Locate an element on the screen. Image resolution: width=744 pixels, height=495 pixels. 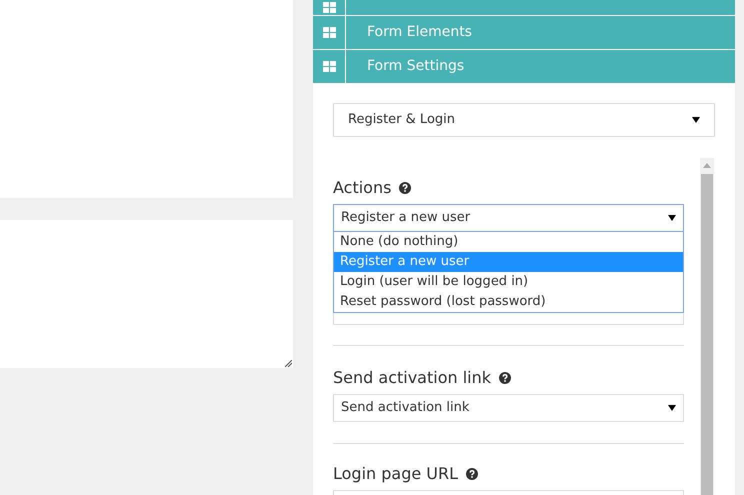
field-label: Send activation link is located at coordinates (412, 378).